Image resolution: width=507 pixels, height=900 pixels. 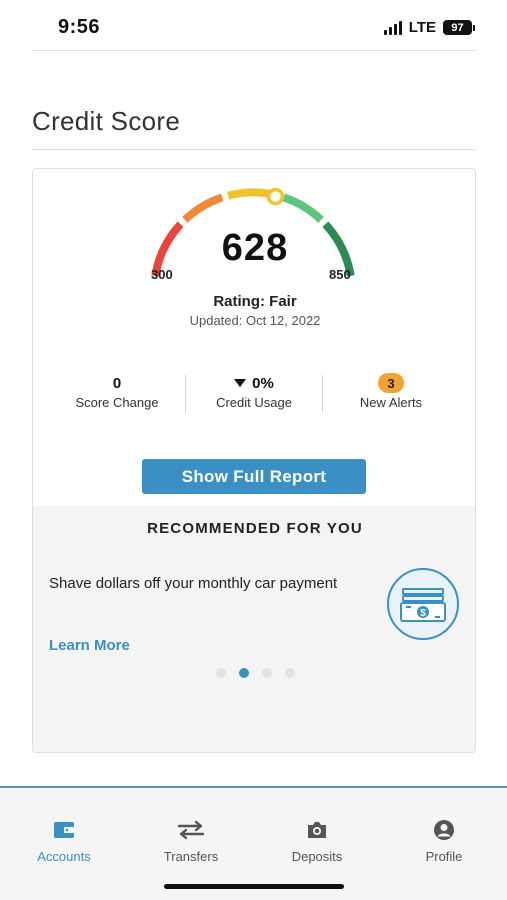 What do you see at coordinates (117, 383) in the screenshot?
I see `score-change-value: 0` at bounding box center [117, 383].